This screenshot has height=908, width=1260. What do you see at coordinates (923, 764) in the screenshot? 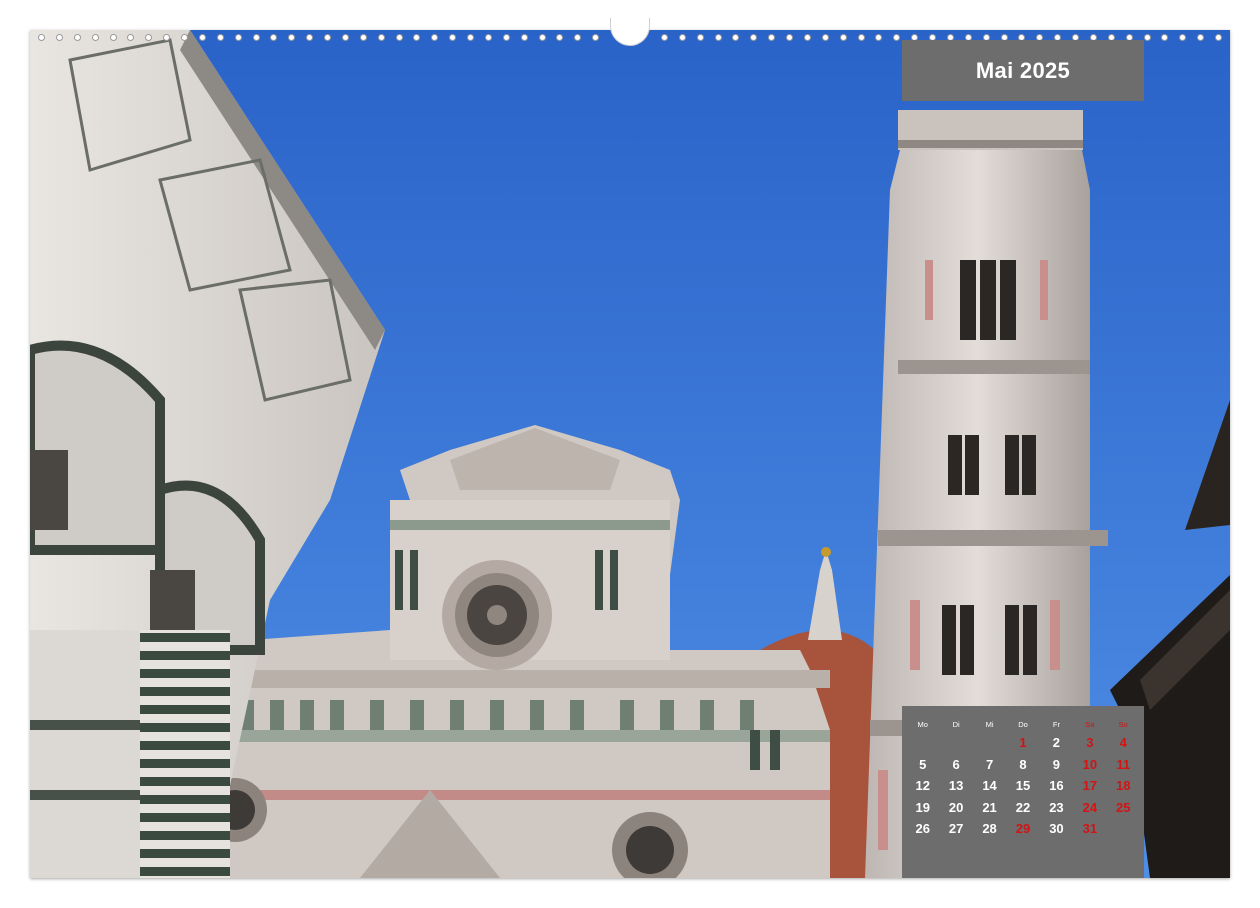
I see `calendar-day: 5` at bounding box center [923, 764].